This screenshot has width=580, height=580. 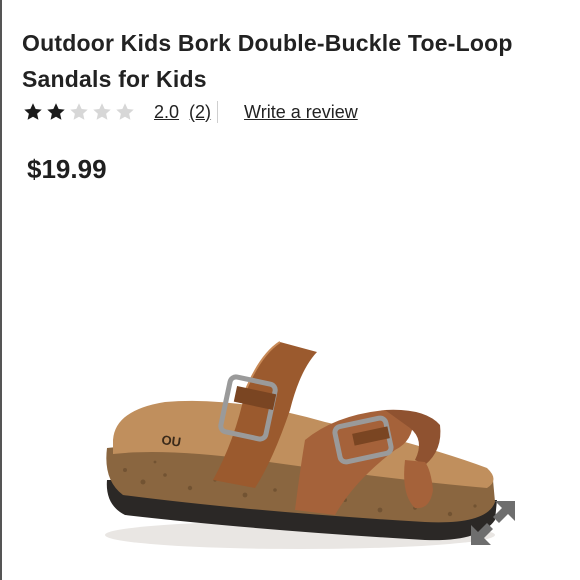 What do you see at coordinates (1, 290) in the screenshot?
I see `page-edge-rule` at bounding box center [1, 290].